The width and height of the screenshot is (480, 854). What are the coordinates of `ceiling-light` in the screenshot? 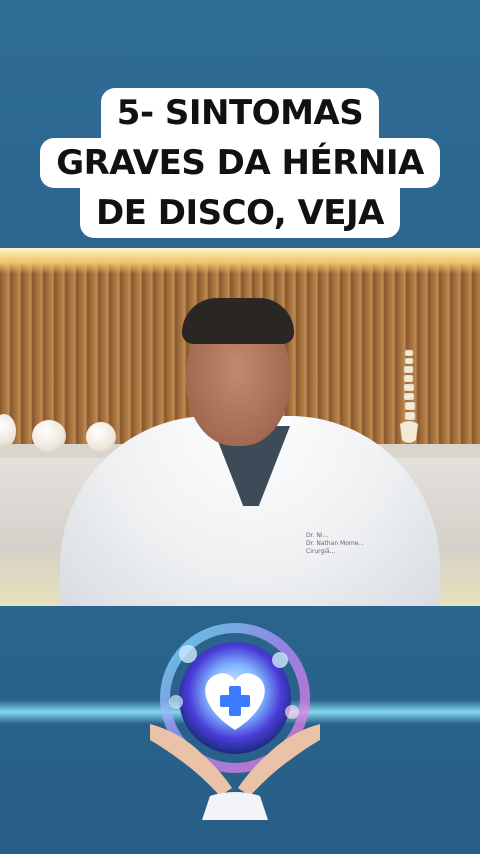 It's located at (240, 261).